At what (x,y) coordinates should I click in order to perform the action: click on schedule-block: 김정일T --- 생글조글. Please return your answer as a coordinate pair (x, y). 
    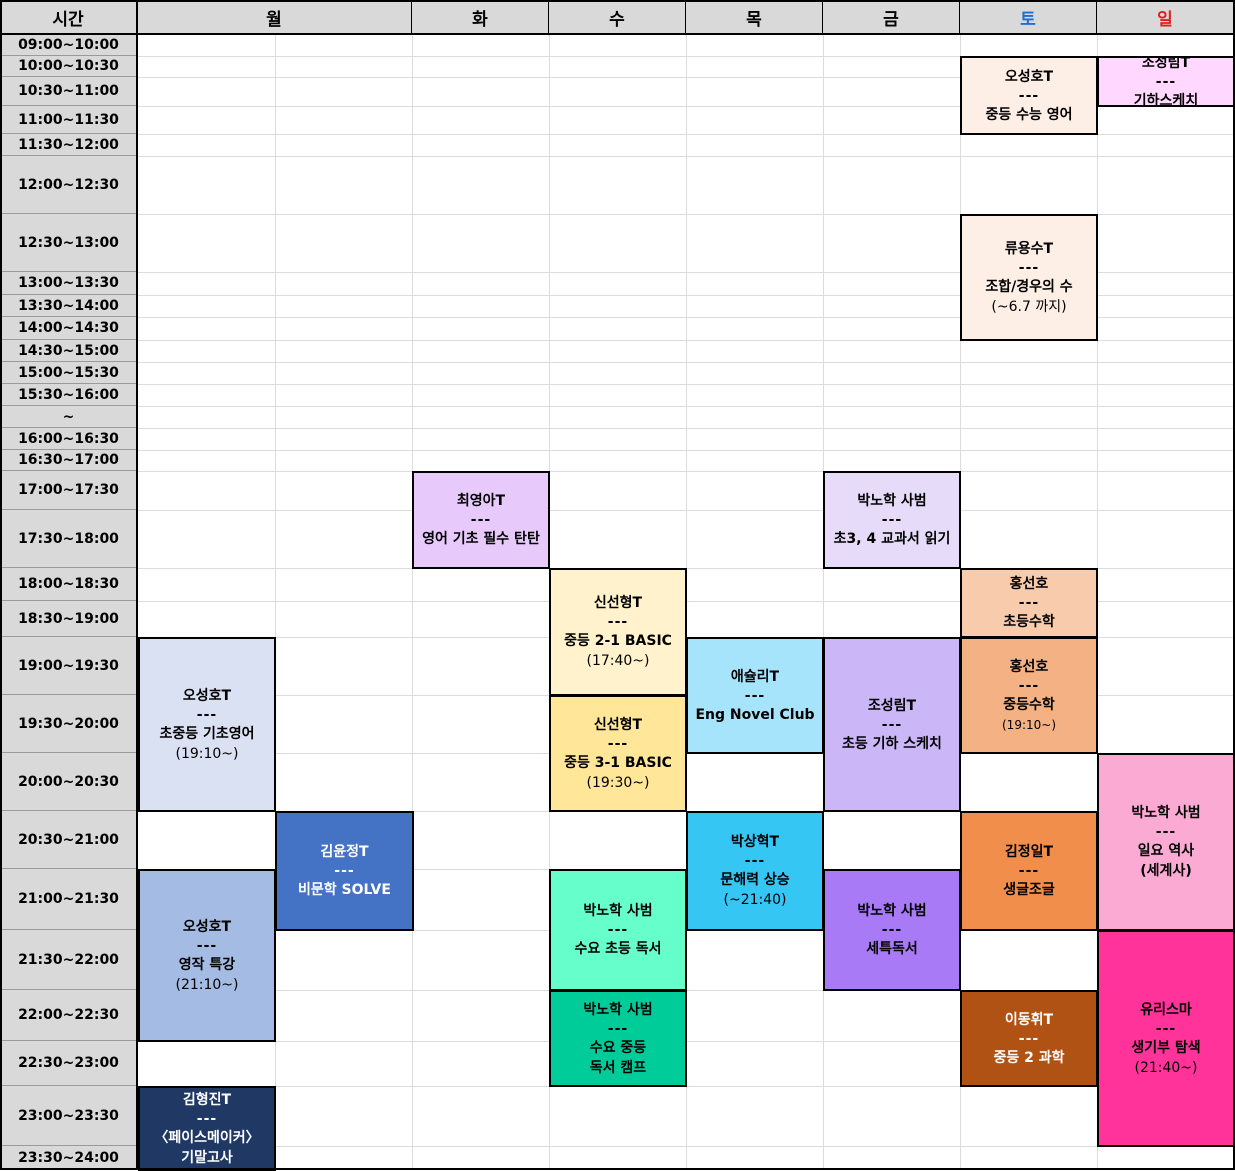
    Looking at the image, I should click on (1029, 871).